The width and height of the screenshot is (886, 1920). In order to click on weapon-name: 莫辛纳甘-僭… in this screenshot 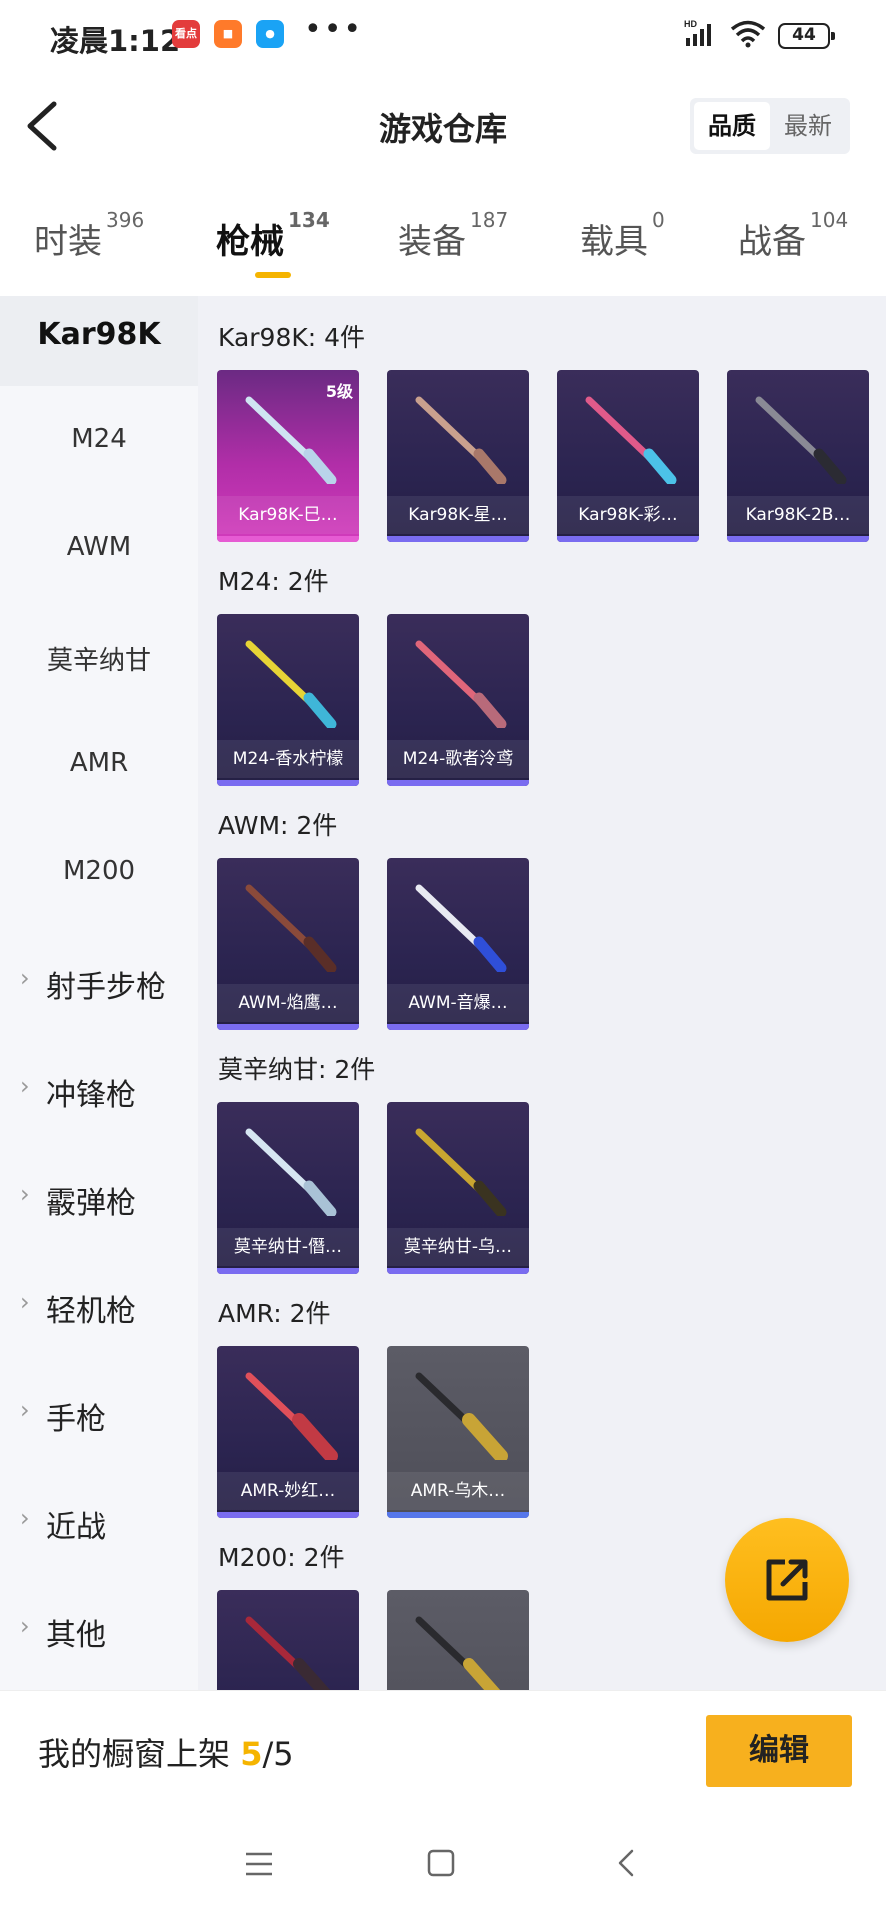, I will do `click(288, 1247)`.